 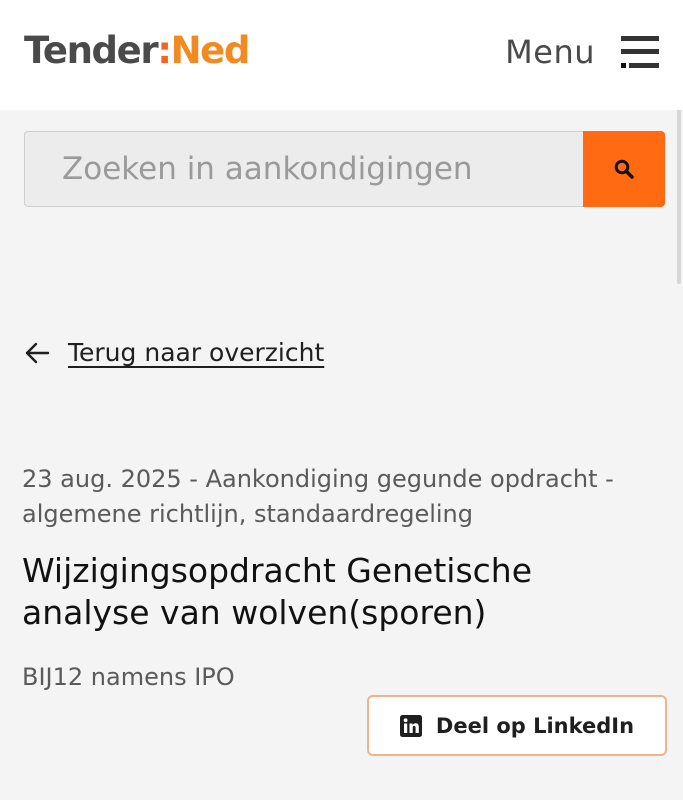 What do you see at coordinates (210, 50) in the screenshot?
I see `logo-text-ned: Ned` at bounding box center [210, 50].